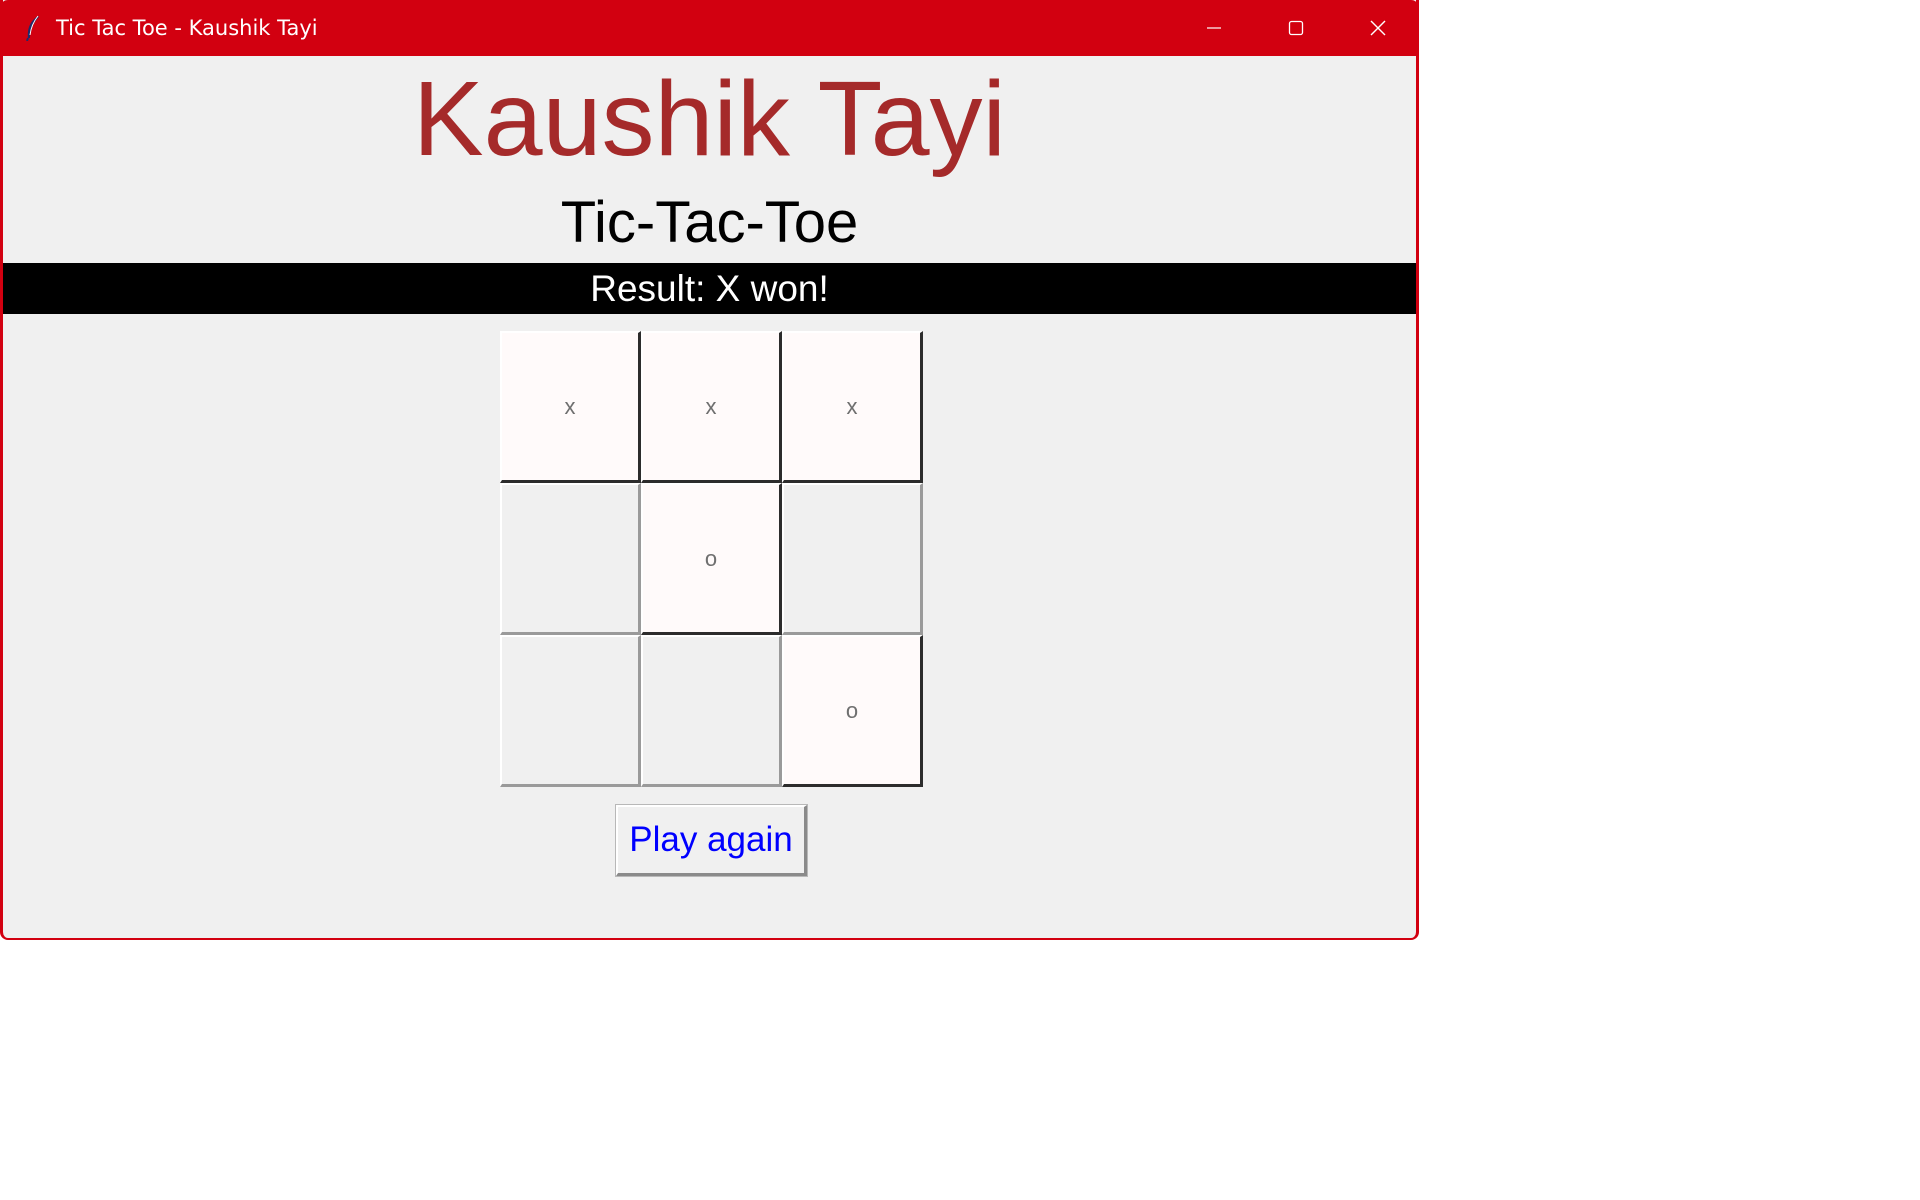  Describe the element at coordinates (570, 407) in the screenshot. I see `board-cell-r1c1: x` at that location.